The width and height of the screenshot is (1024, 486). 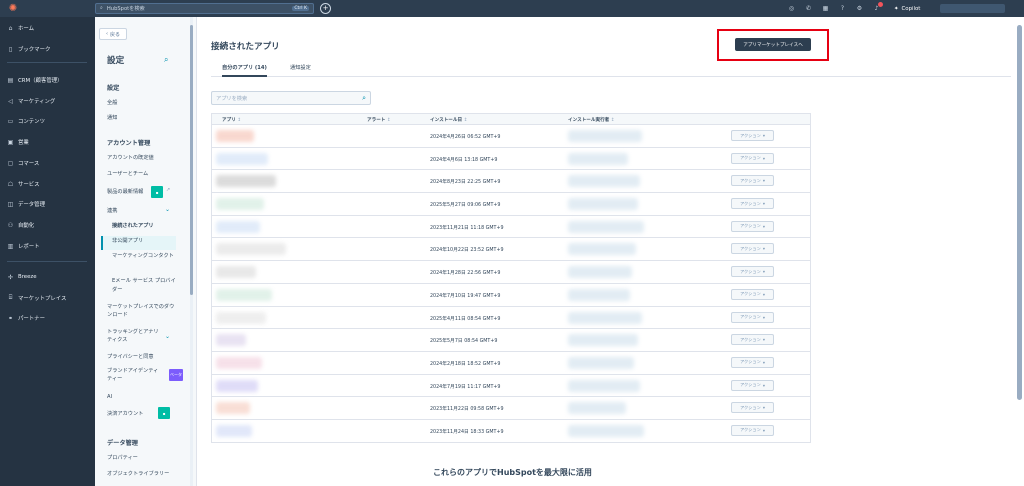 What do you see at coordinates (49, 101) in the screenshot?
I see `nav-item-marketing: ◁ マーケティング` at bounding box center [49, 101].